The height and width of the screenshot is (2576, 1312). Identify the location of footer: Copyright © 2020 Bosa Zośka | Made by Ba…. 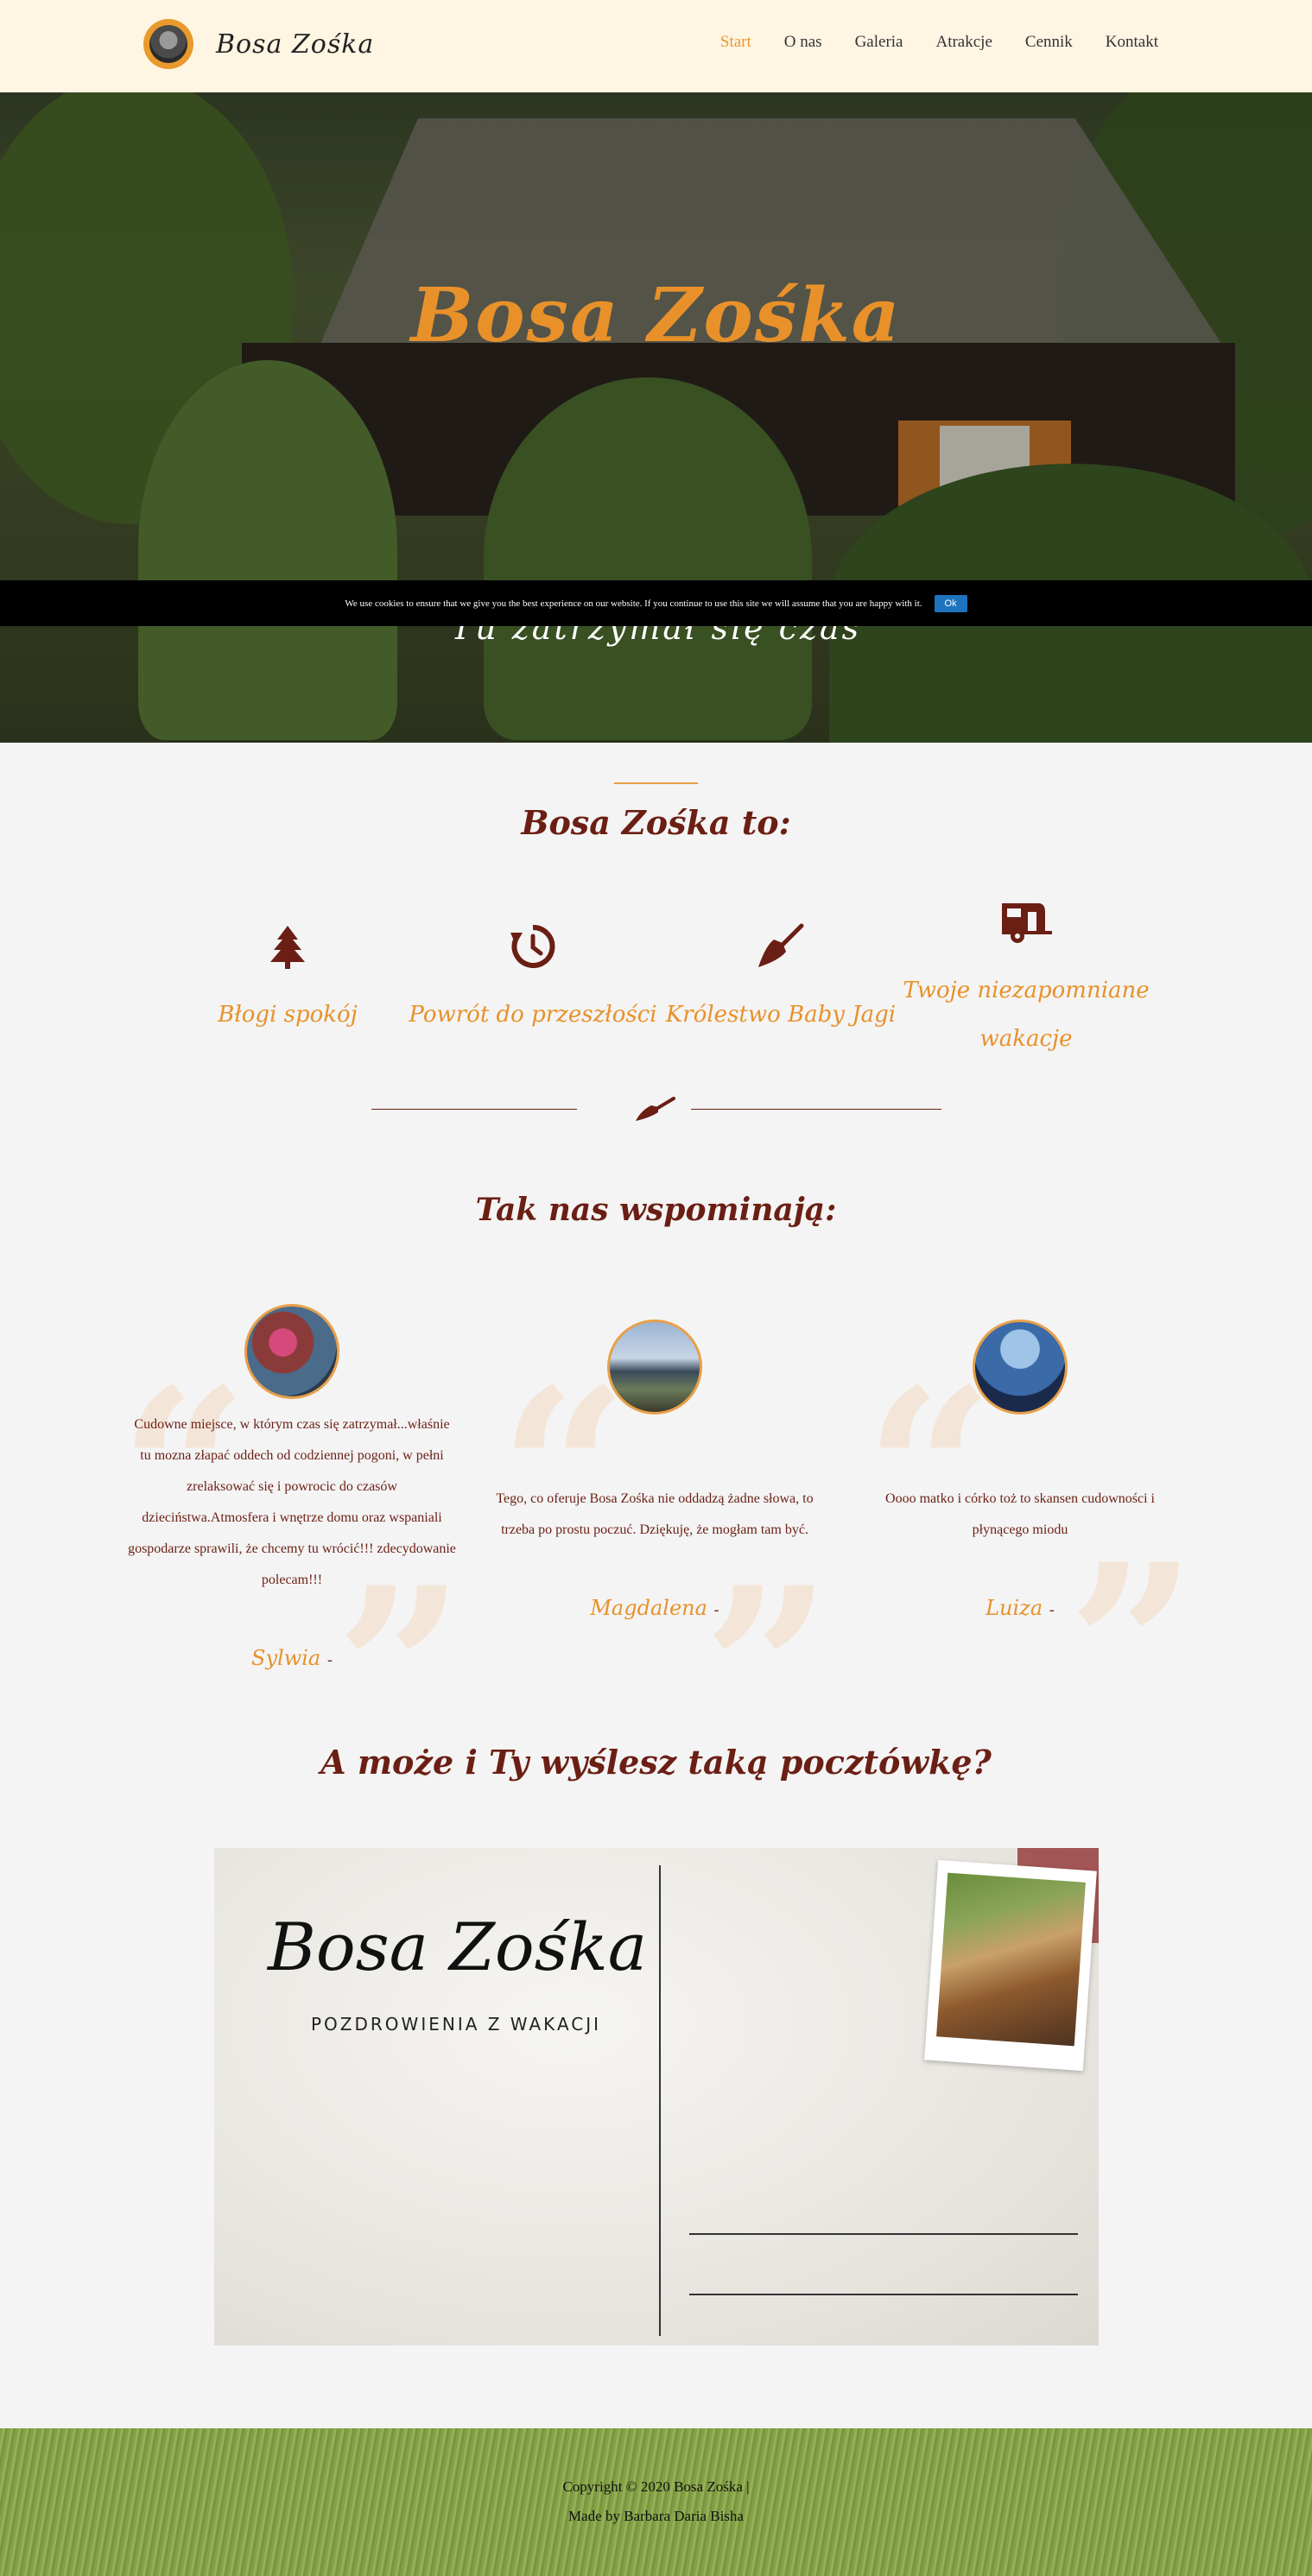
(656, 2502).